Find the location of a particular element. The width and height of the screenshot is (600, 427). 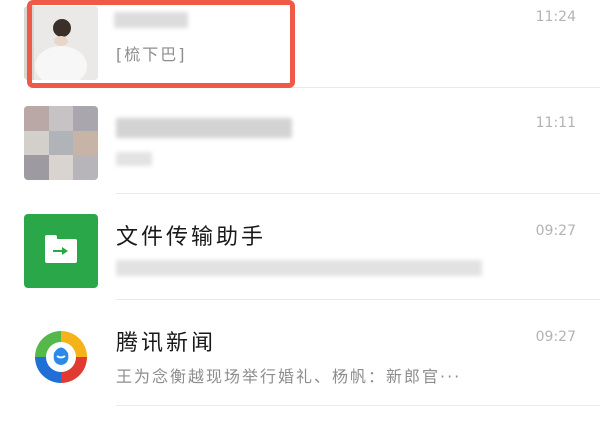

timestamp: 11:24 is located at coordinates (555, 17).